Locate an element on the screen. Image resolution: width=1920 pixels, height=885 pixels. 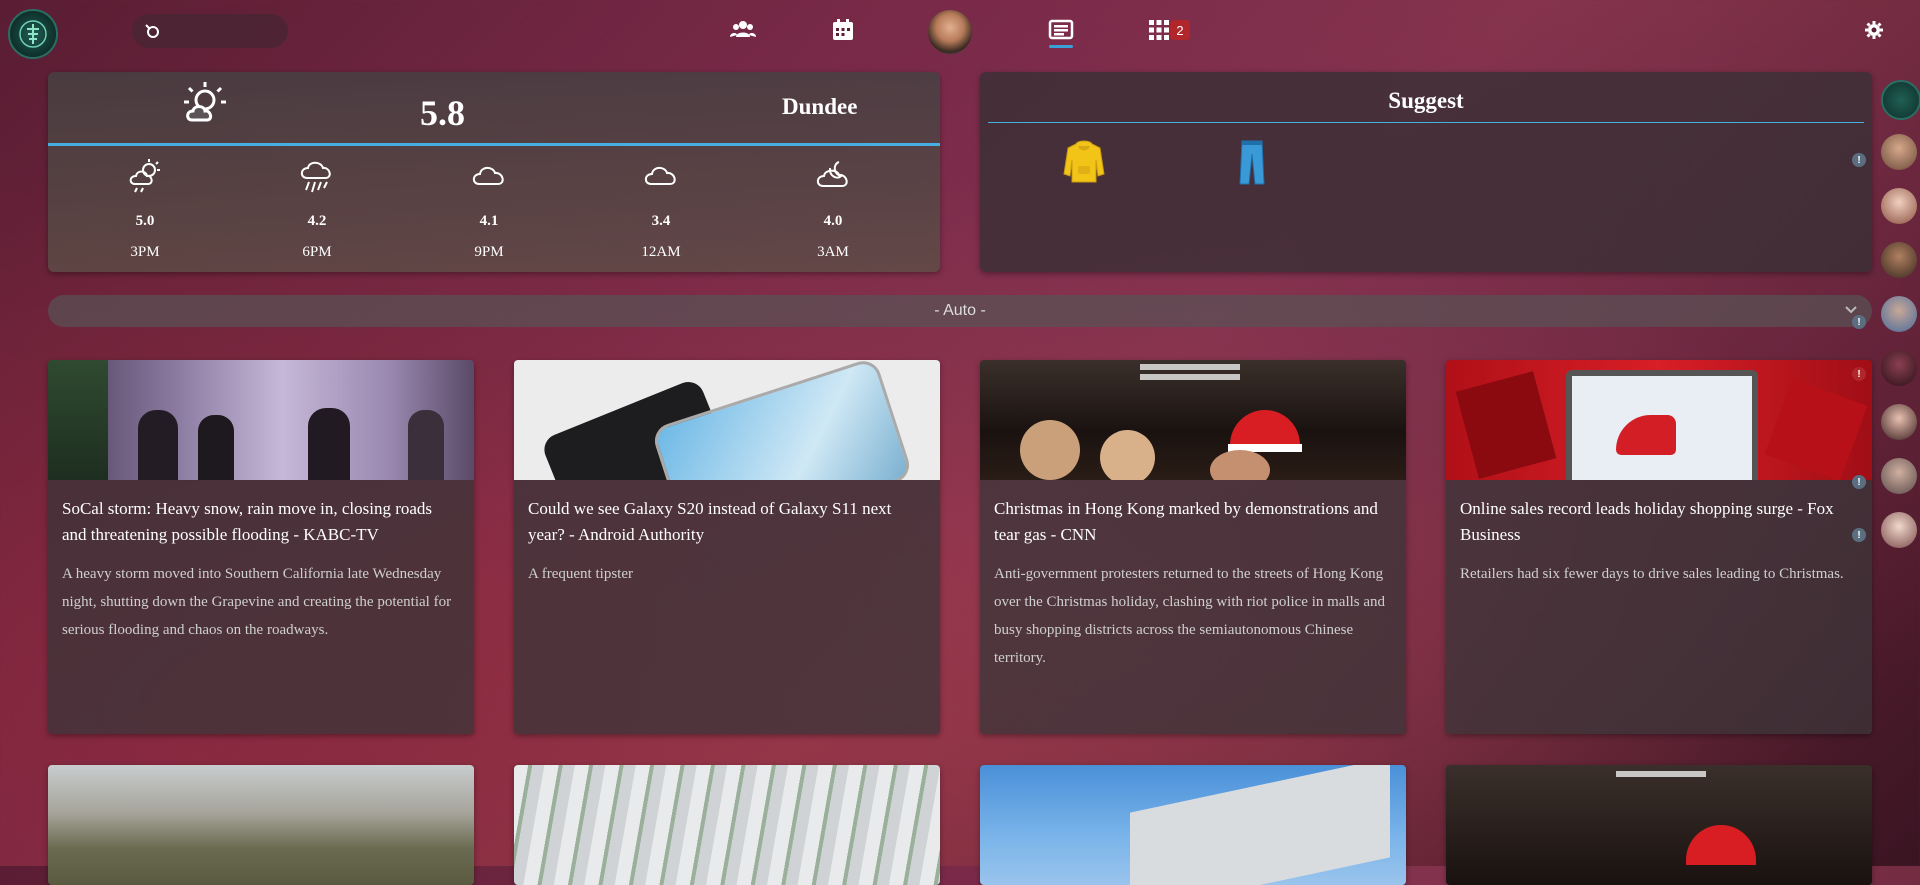
gear-icon is located at coordinates (1874, 30).